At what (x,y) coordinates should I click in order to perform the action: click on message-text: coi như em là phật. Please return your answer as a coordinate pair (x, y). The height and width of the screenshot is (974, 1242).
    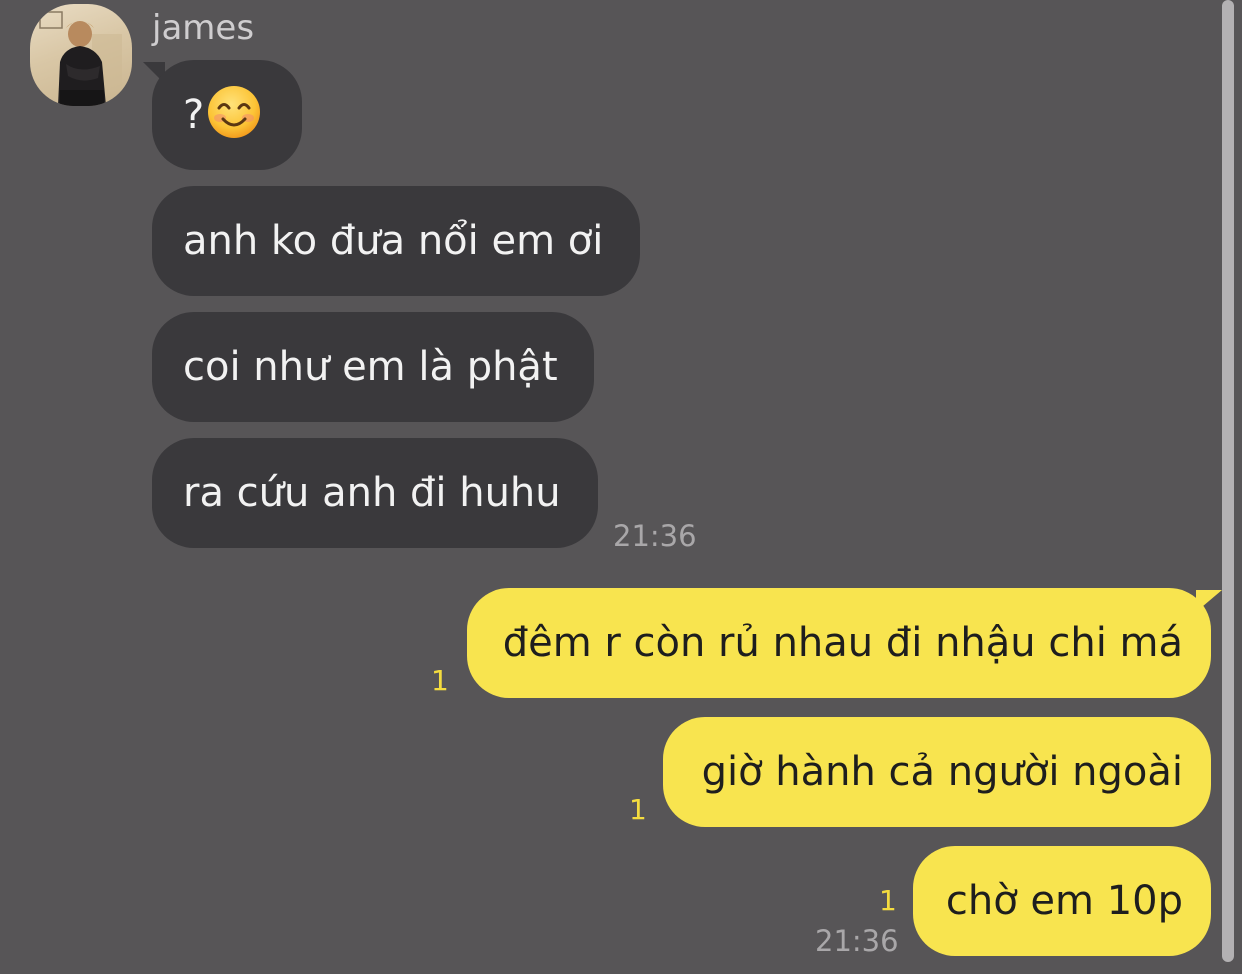
    Looking at the image, I should click on (370, 367).